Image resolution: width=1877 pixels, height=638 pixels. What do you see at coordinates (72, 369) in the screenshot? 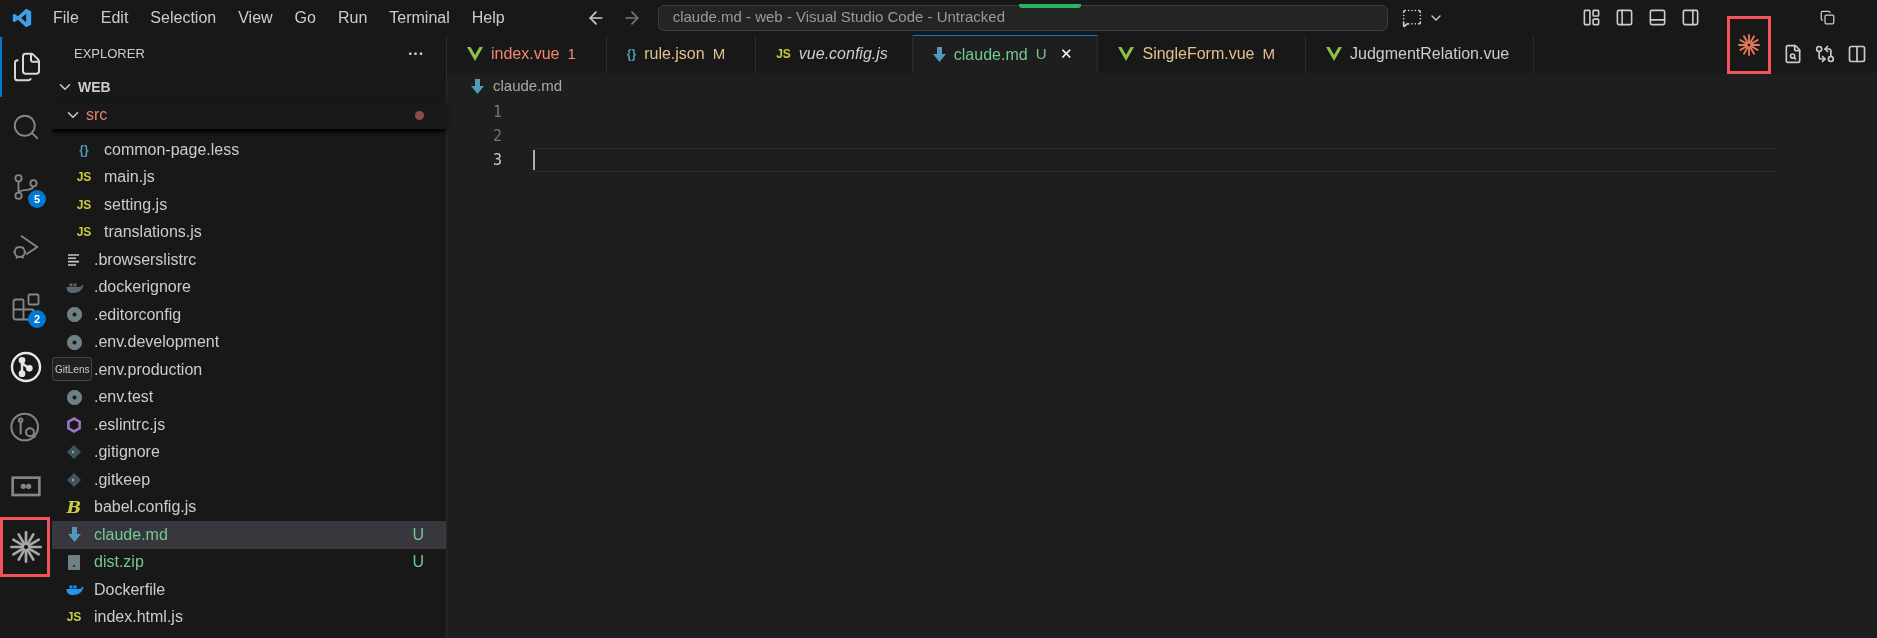
I see `tooltip: GitLens` at bounding box center [72, 369].